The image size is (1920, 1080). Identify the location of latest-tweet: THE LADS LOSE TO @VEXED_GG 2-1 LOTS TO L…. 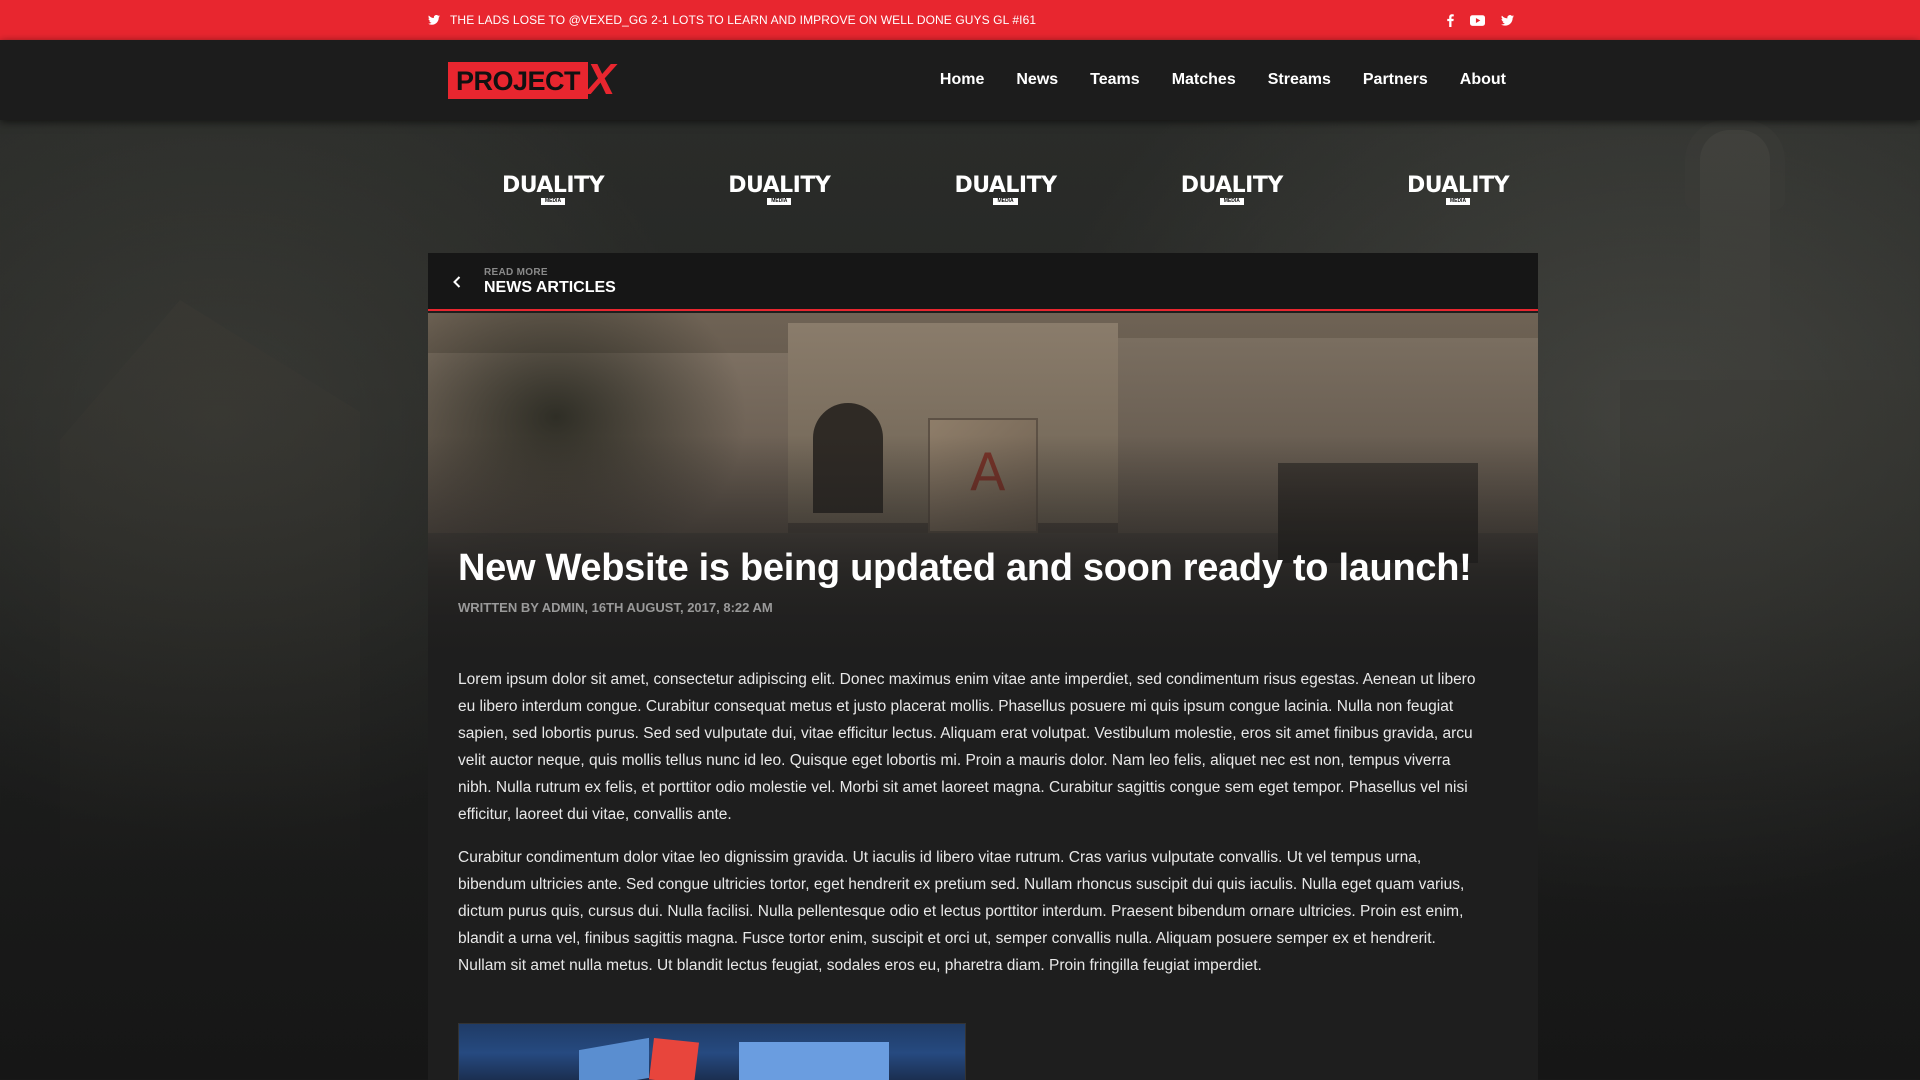
(732, 20).